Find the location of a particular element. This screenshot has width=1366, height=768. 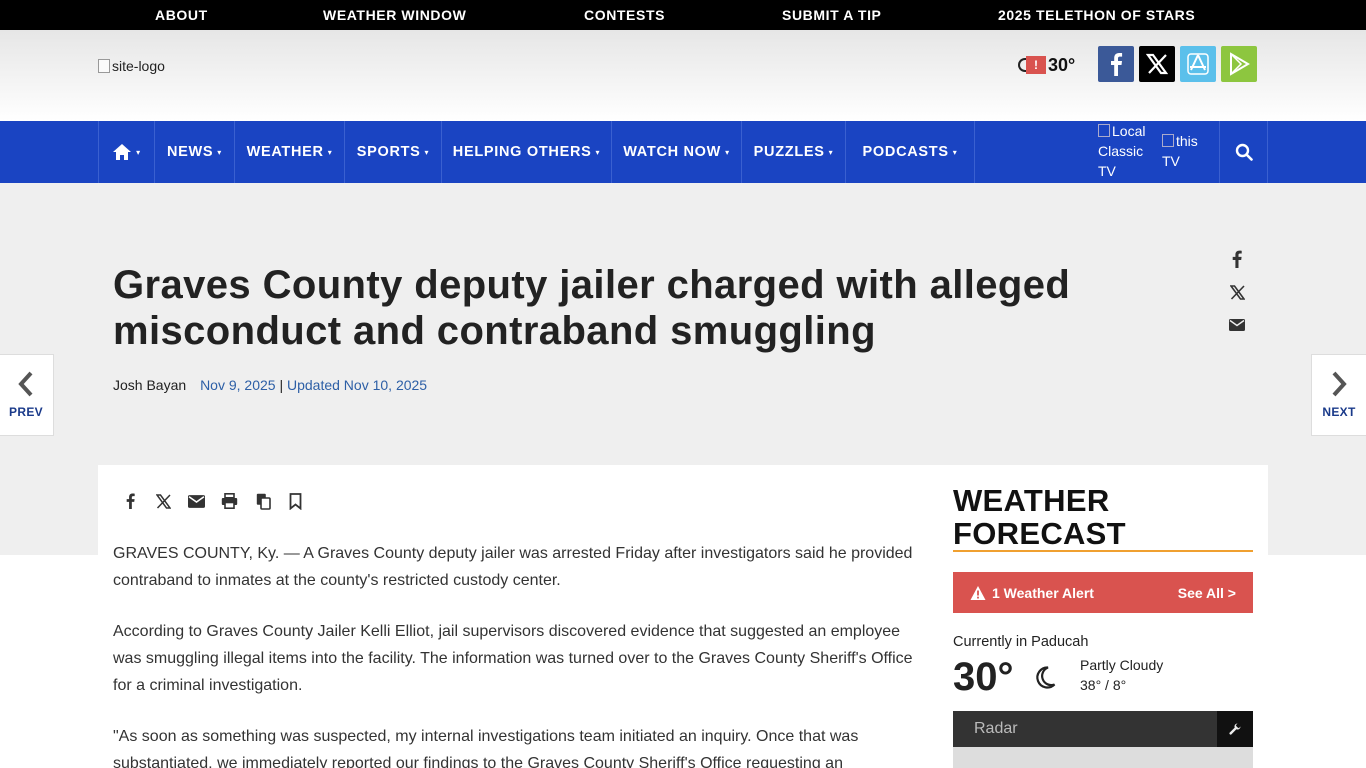

topbar-link-contests: CONTESTS is located at coordinates (624, 15).